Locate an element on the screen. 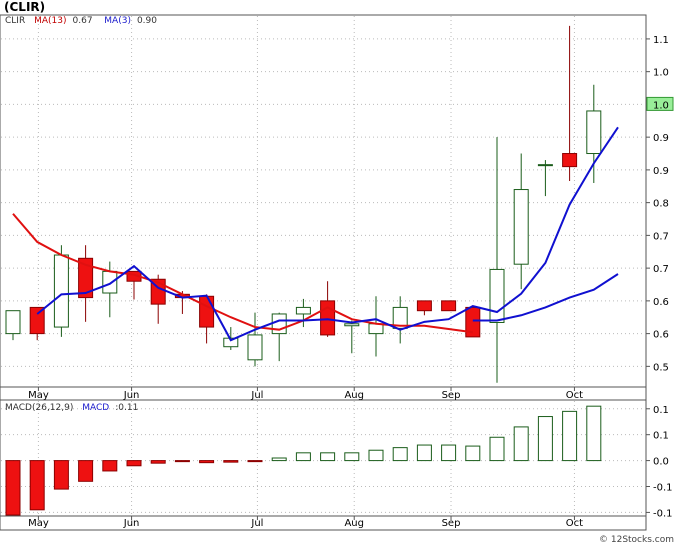 The image size is (680, 546). month-label-top: May is located at coordinates (38, 395).